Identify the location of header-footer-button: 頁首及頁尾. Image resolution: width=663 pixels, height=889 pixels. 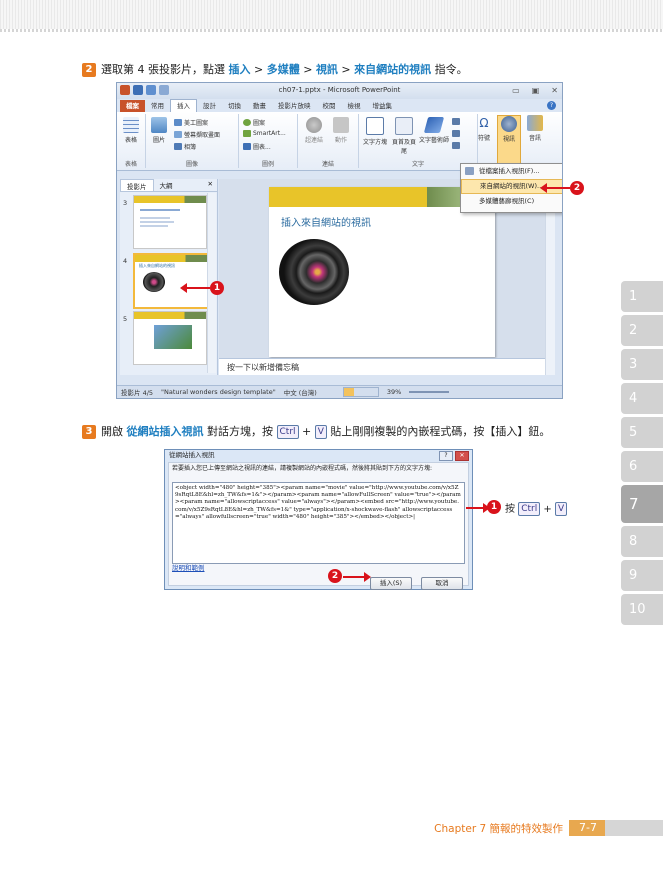
(404, 136).